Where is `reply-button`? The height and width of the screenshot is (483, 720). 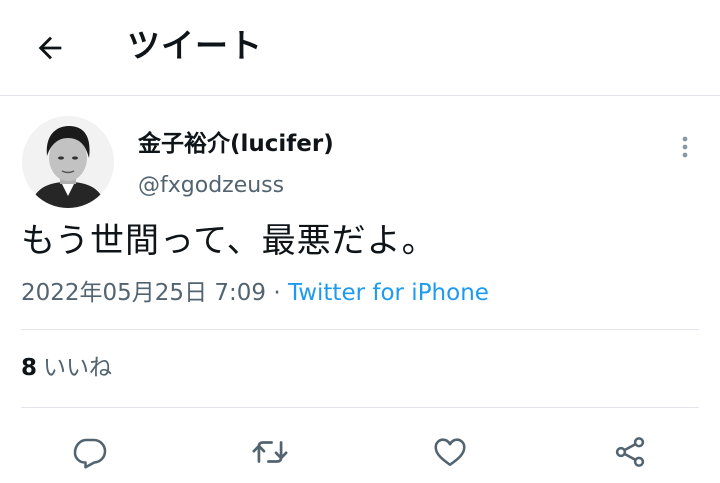
reply-button is located at coordinates (90, 452).